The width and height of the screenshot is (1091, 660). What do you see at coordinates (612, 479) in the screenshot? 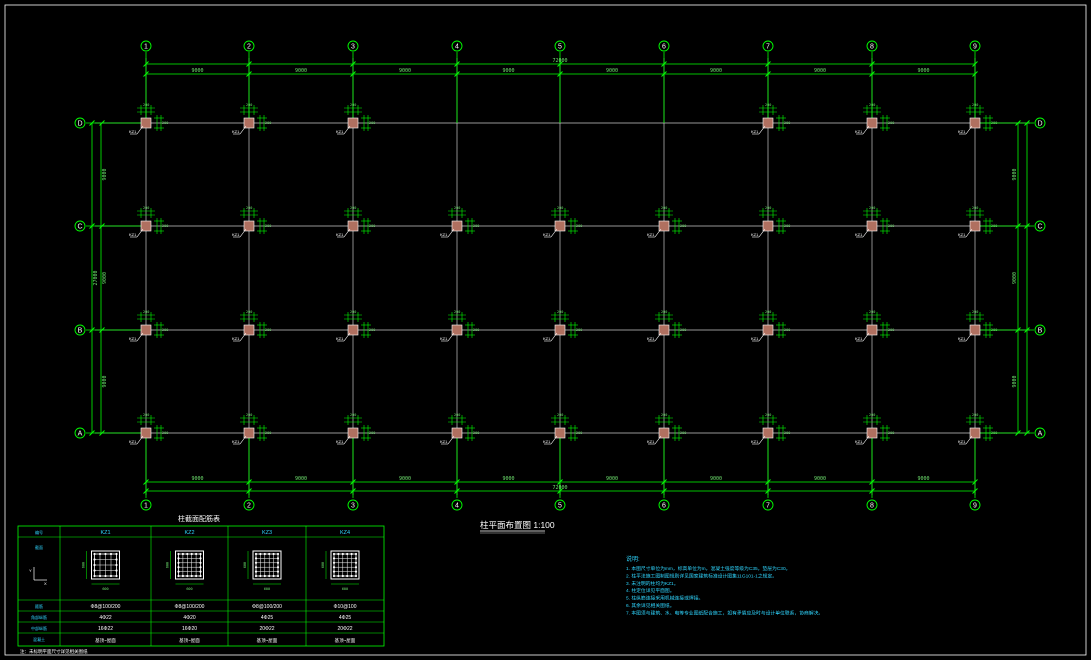
I see `dim-bottom-span-5: 9000` at bounding box center [612, 479].